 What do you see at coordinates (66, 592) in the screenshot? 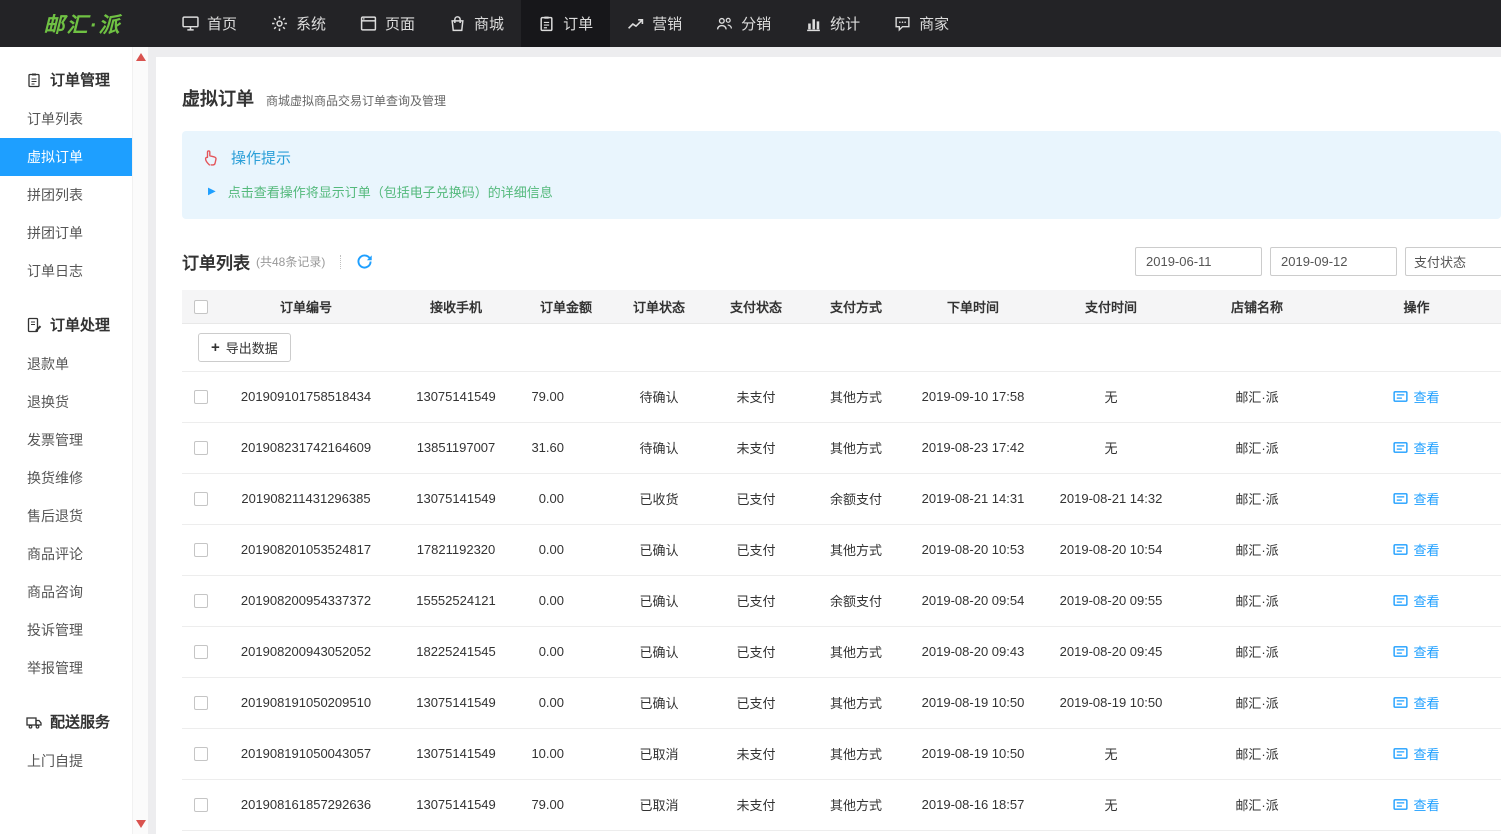
I see `sidebar-item: 商品咨询` at bounding box center [66, 592].